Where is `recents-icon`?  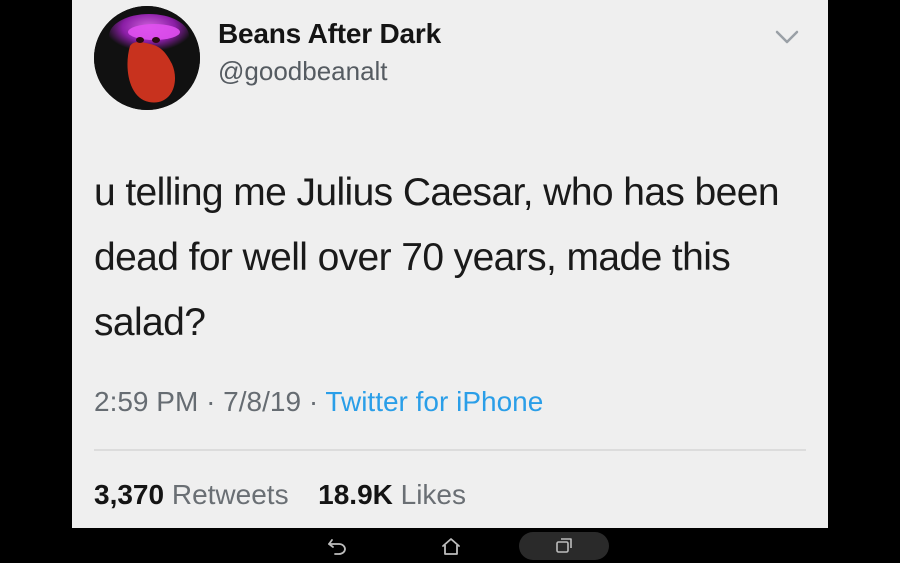
recents-icon is located at coordinates (564, 545).